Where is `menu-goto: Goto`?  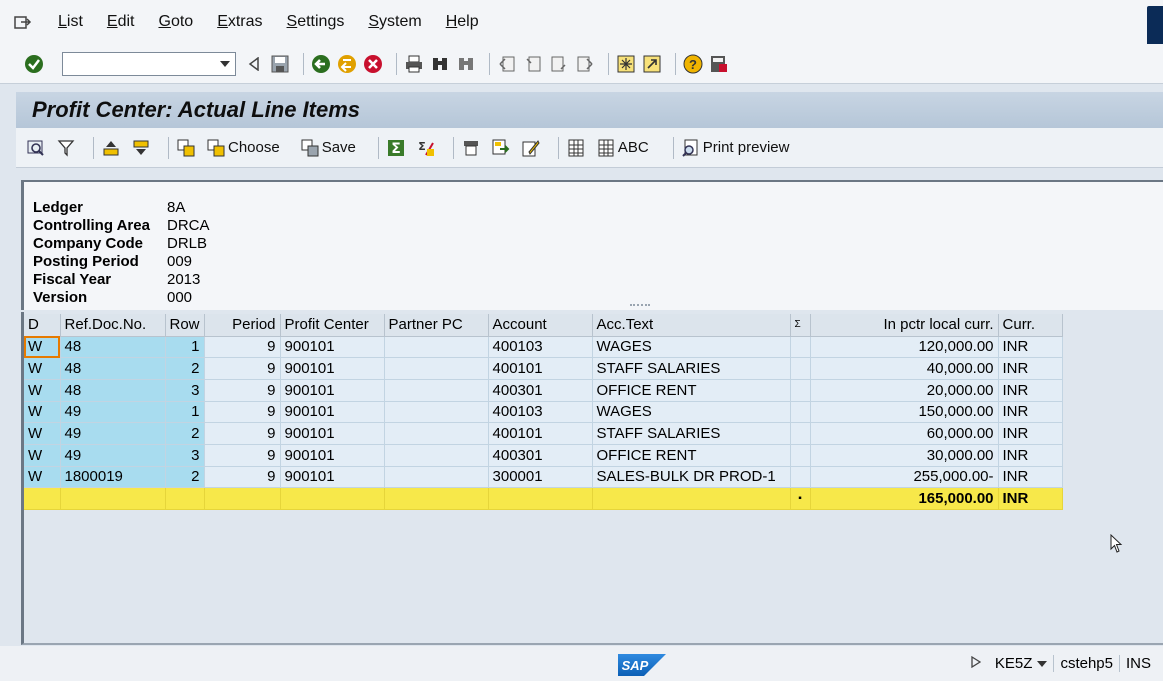 menu-goto: Goto is located at coordinates (175, 22).